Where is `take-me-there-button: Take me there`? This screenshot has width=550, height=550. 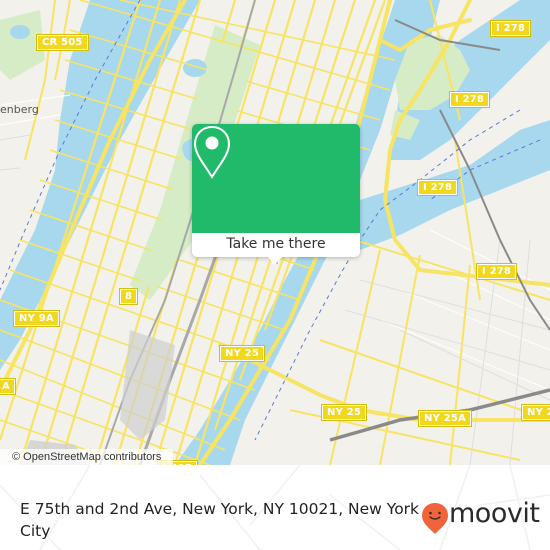 take-me-there-button: Take me there is located at coordinates (276, 245).